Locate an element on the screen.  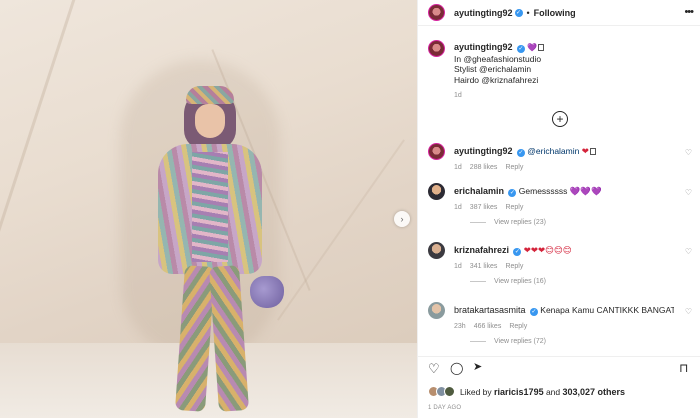
comment-text: Gemessssss is located at coordinates (543, 191).